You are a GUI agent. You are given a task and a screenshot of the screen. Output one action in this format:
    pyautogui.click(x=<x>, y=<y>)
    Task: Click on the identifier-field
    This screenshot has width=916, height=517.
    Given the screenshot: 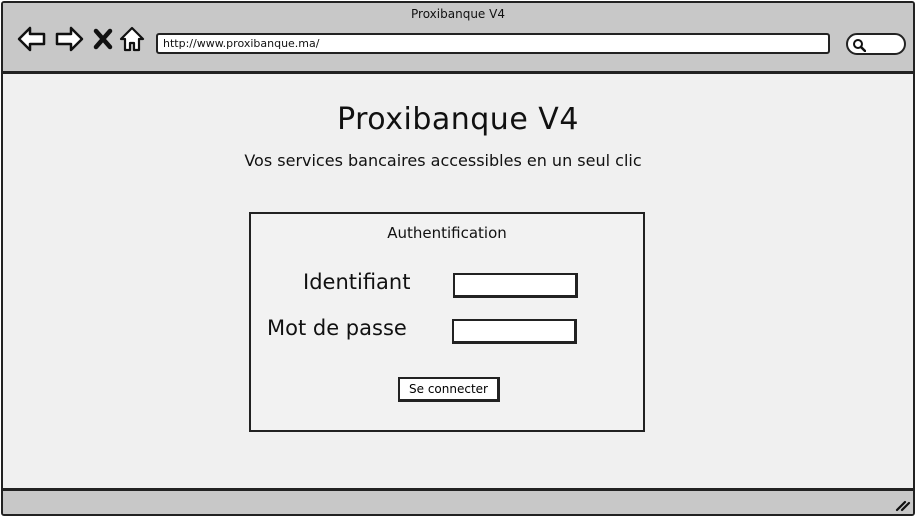 What is the action you would take?
    pyautogui.click(x=515, y=285)
    